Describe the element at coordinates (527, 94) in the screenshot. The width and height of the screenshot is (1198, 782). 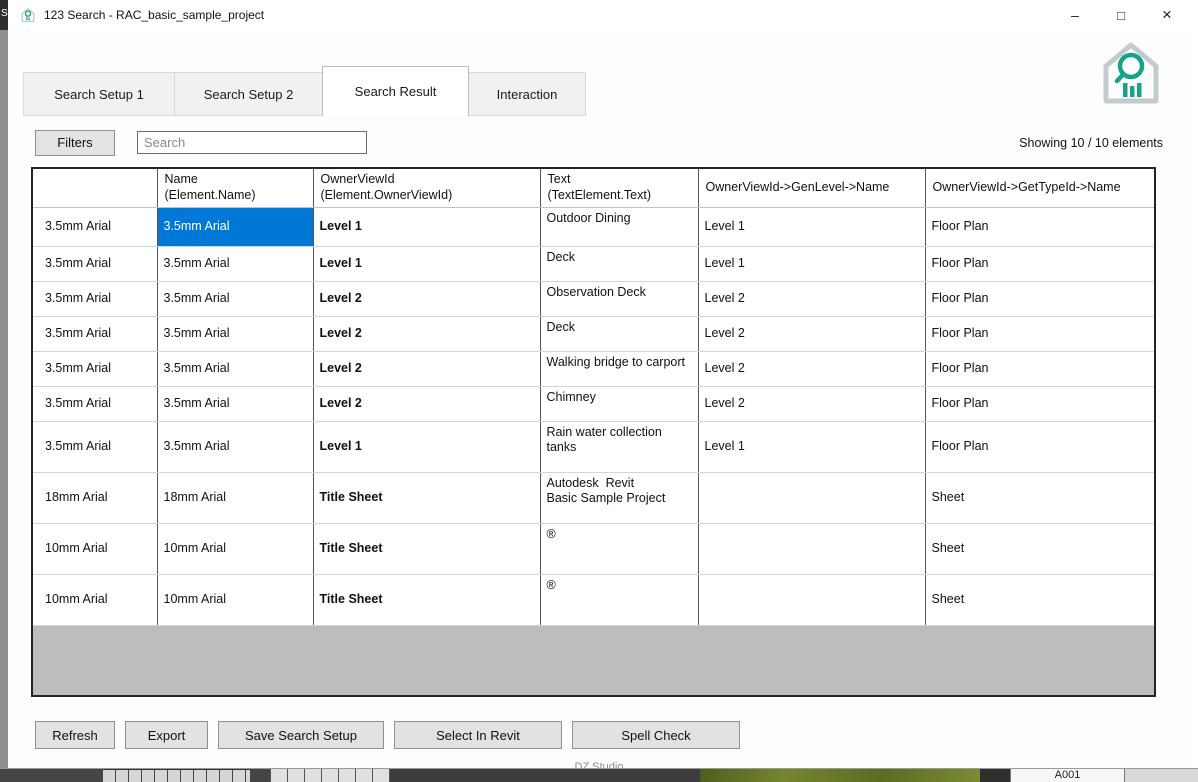
I see `tab-interaction: Interaction` at that location.